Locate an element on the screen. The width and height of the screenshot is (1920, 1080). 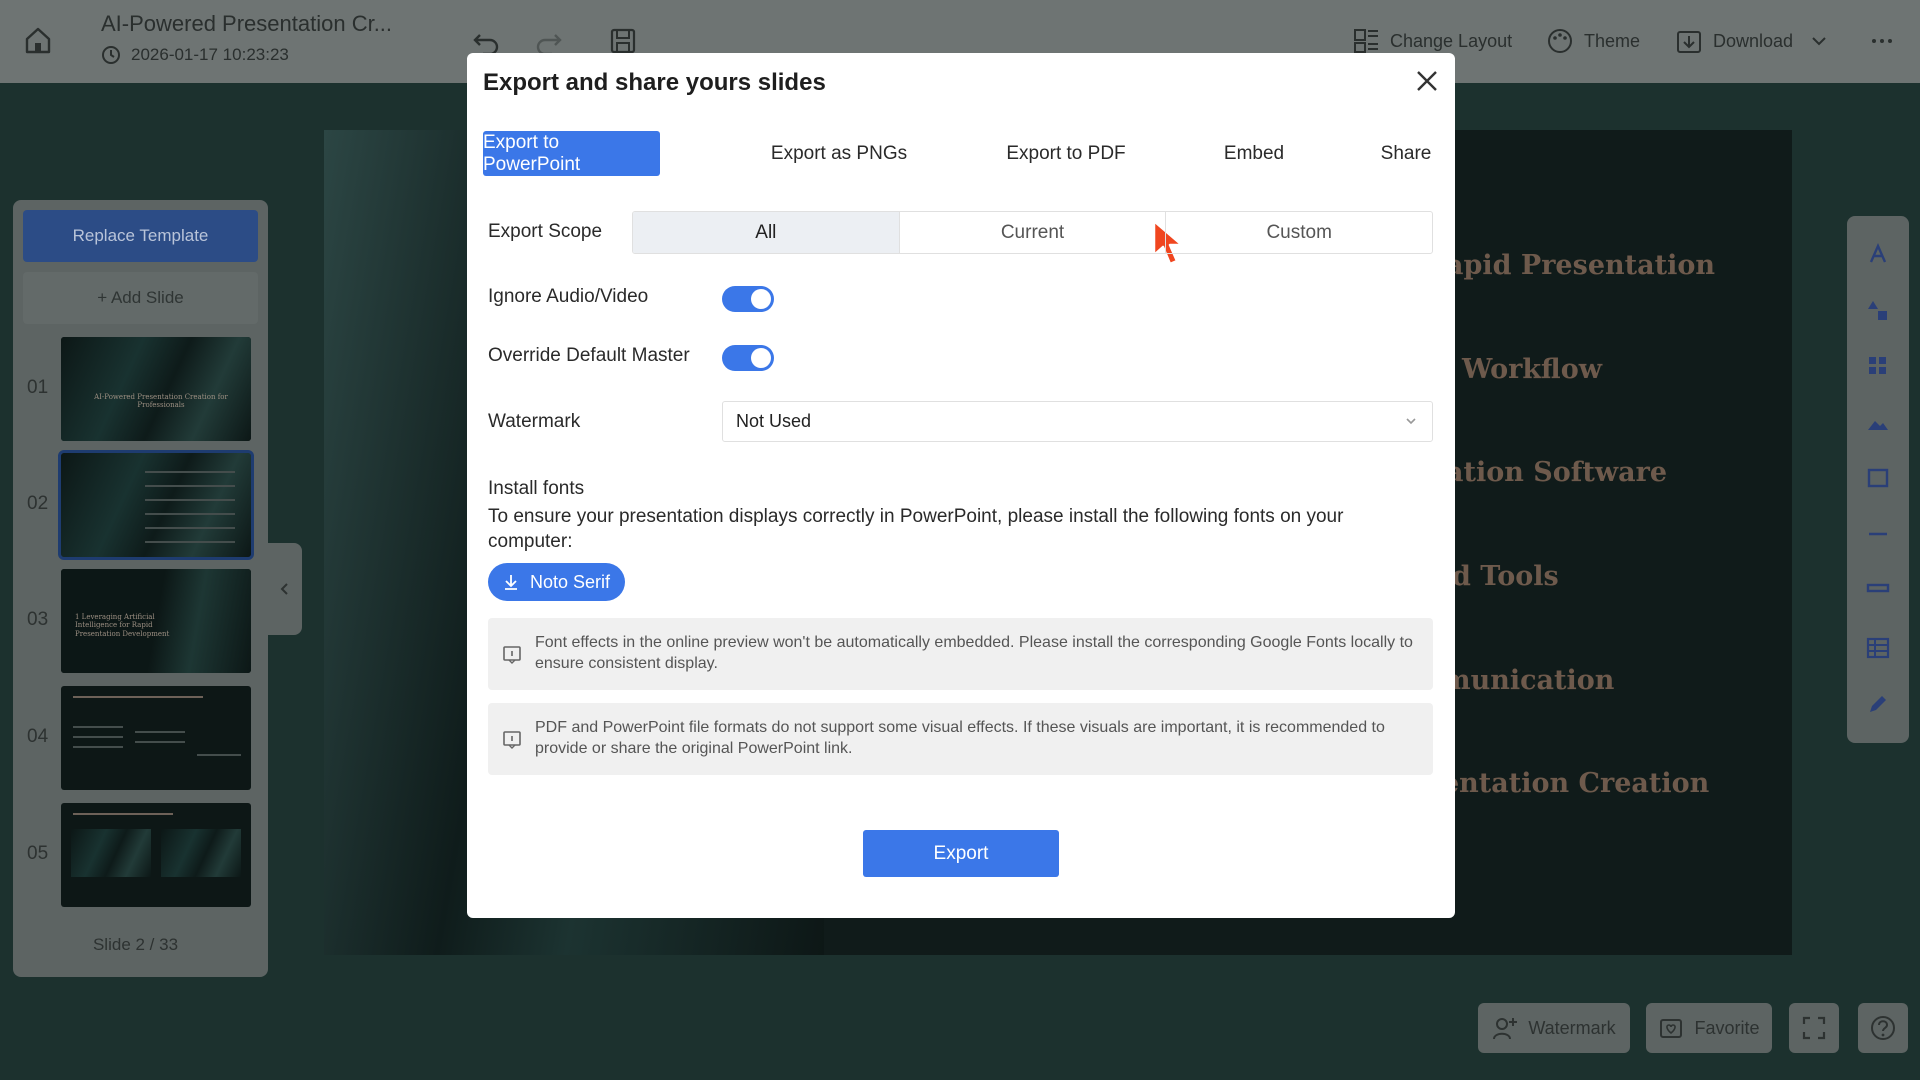
add-slide-button: + Add Slide is located at coordinates (140, 298).